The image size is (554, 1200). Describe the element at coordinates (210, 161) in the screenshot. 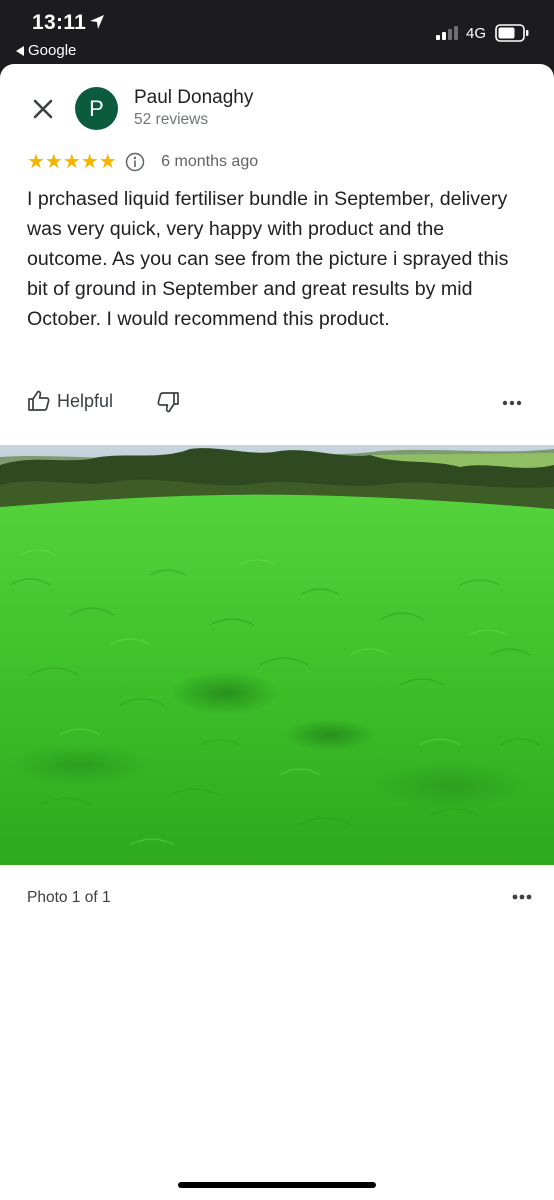

I see `review-time-ago: 6 months ago` at that location.